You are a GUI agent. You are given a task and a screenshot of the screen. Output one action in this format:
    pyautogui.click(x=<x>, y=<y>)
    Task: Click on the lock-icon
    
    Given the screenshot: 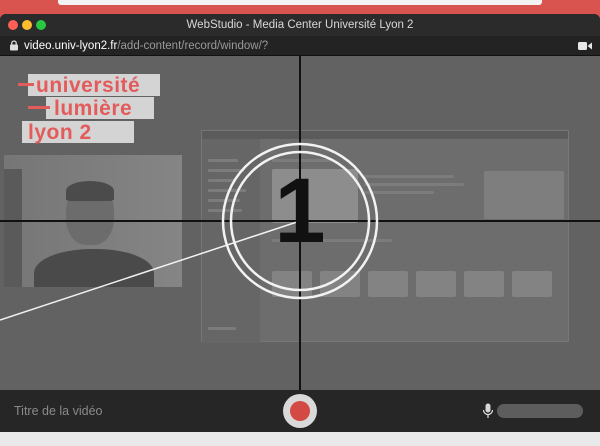 What is the action you would take?
    pyautogui.click(x=14, y=45)
    